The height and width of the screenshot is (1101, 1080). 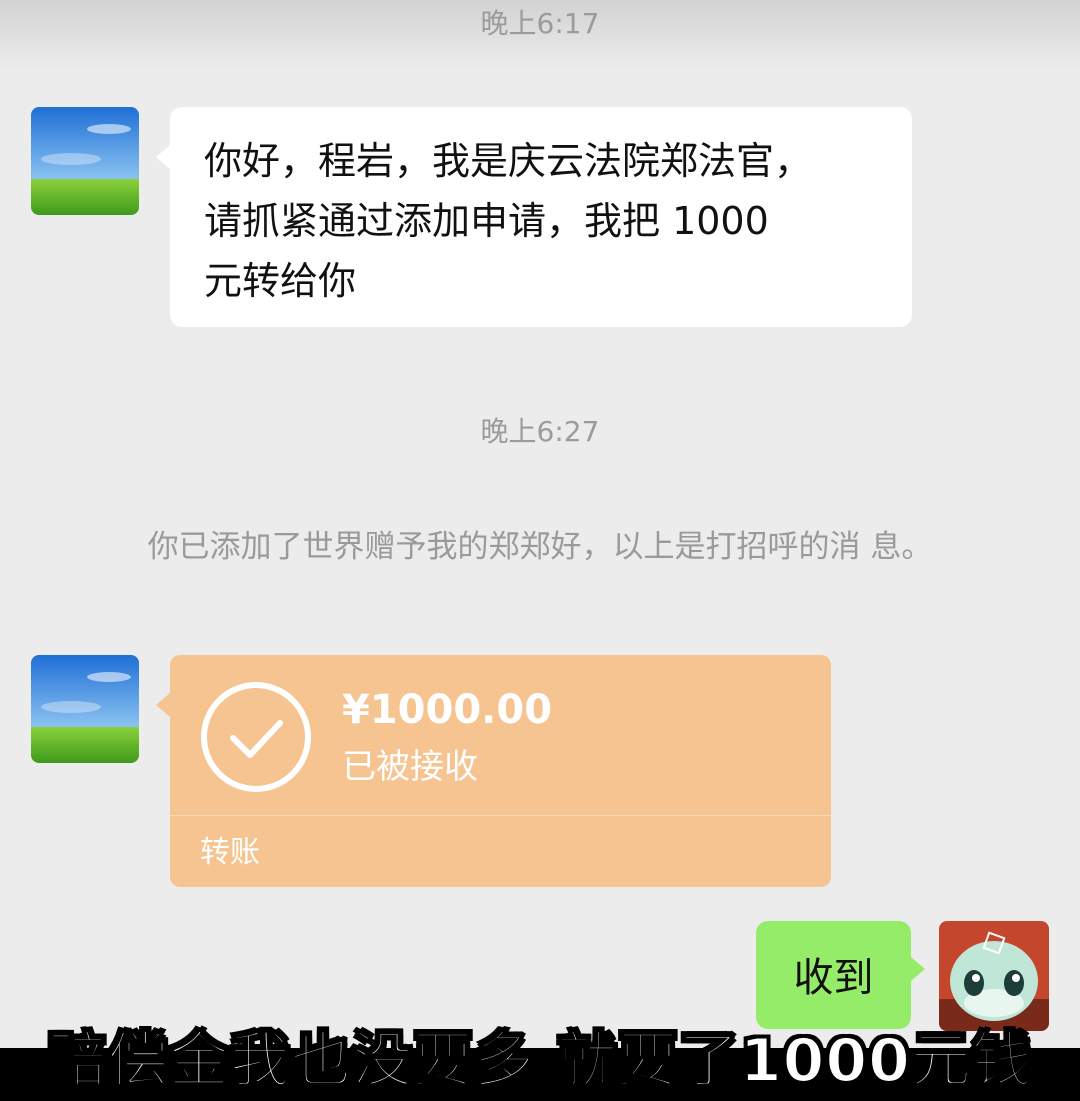 I want to click on transfer-amount: ¥1000.00, so click(x=447, y=710).